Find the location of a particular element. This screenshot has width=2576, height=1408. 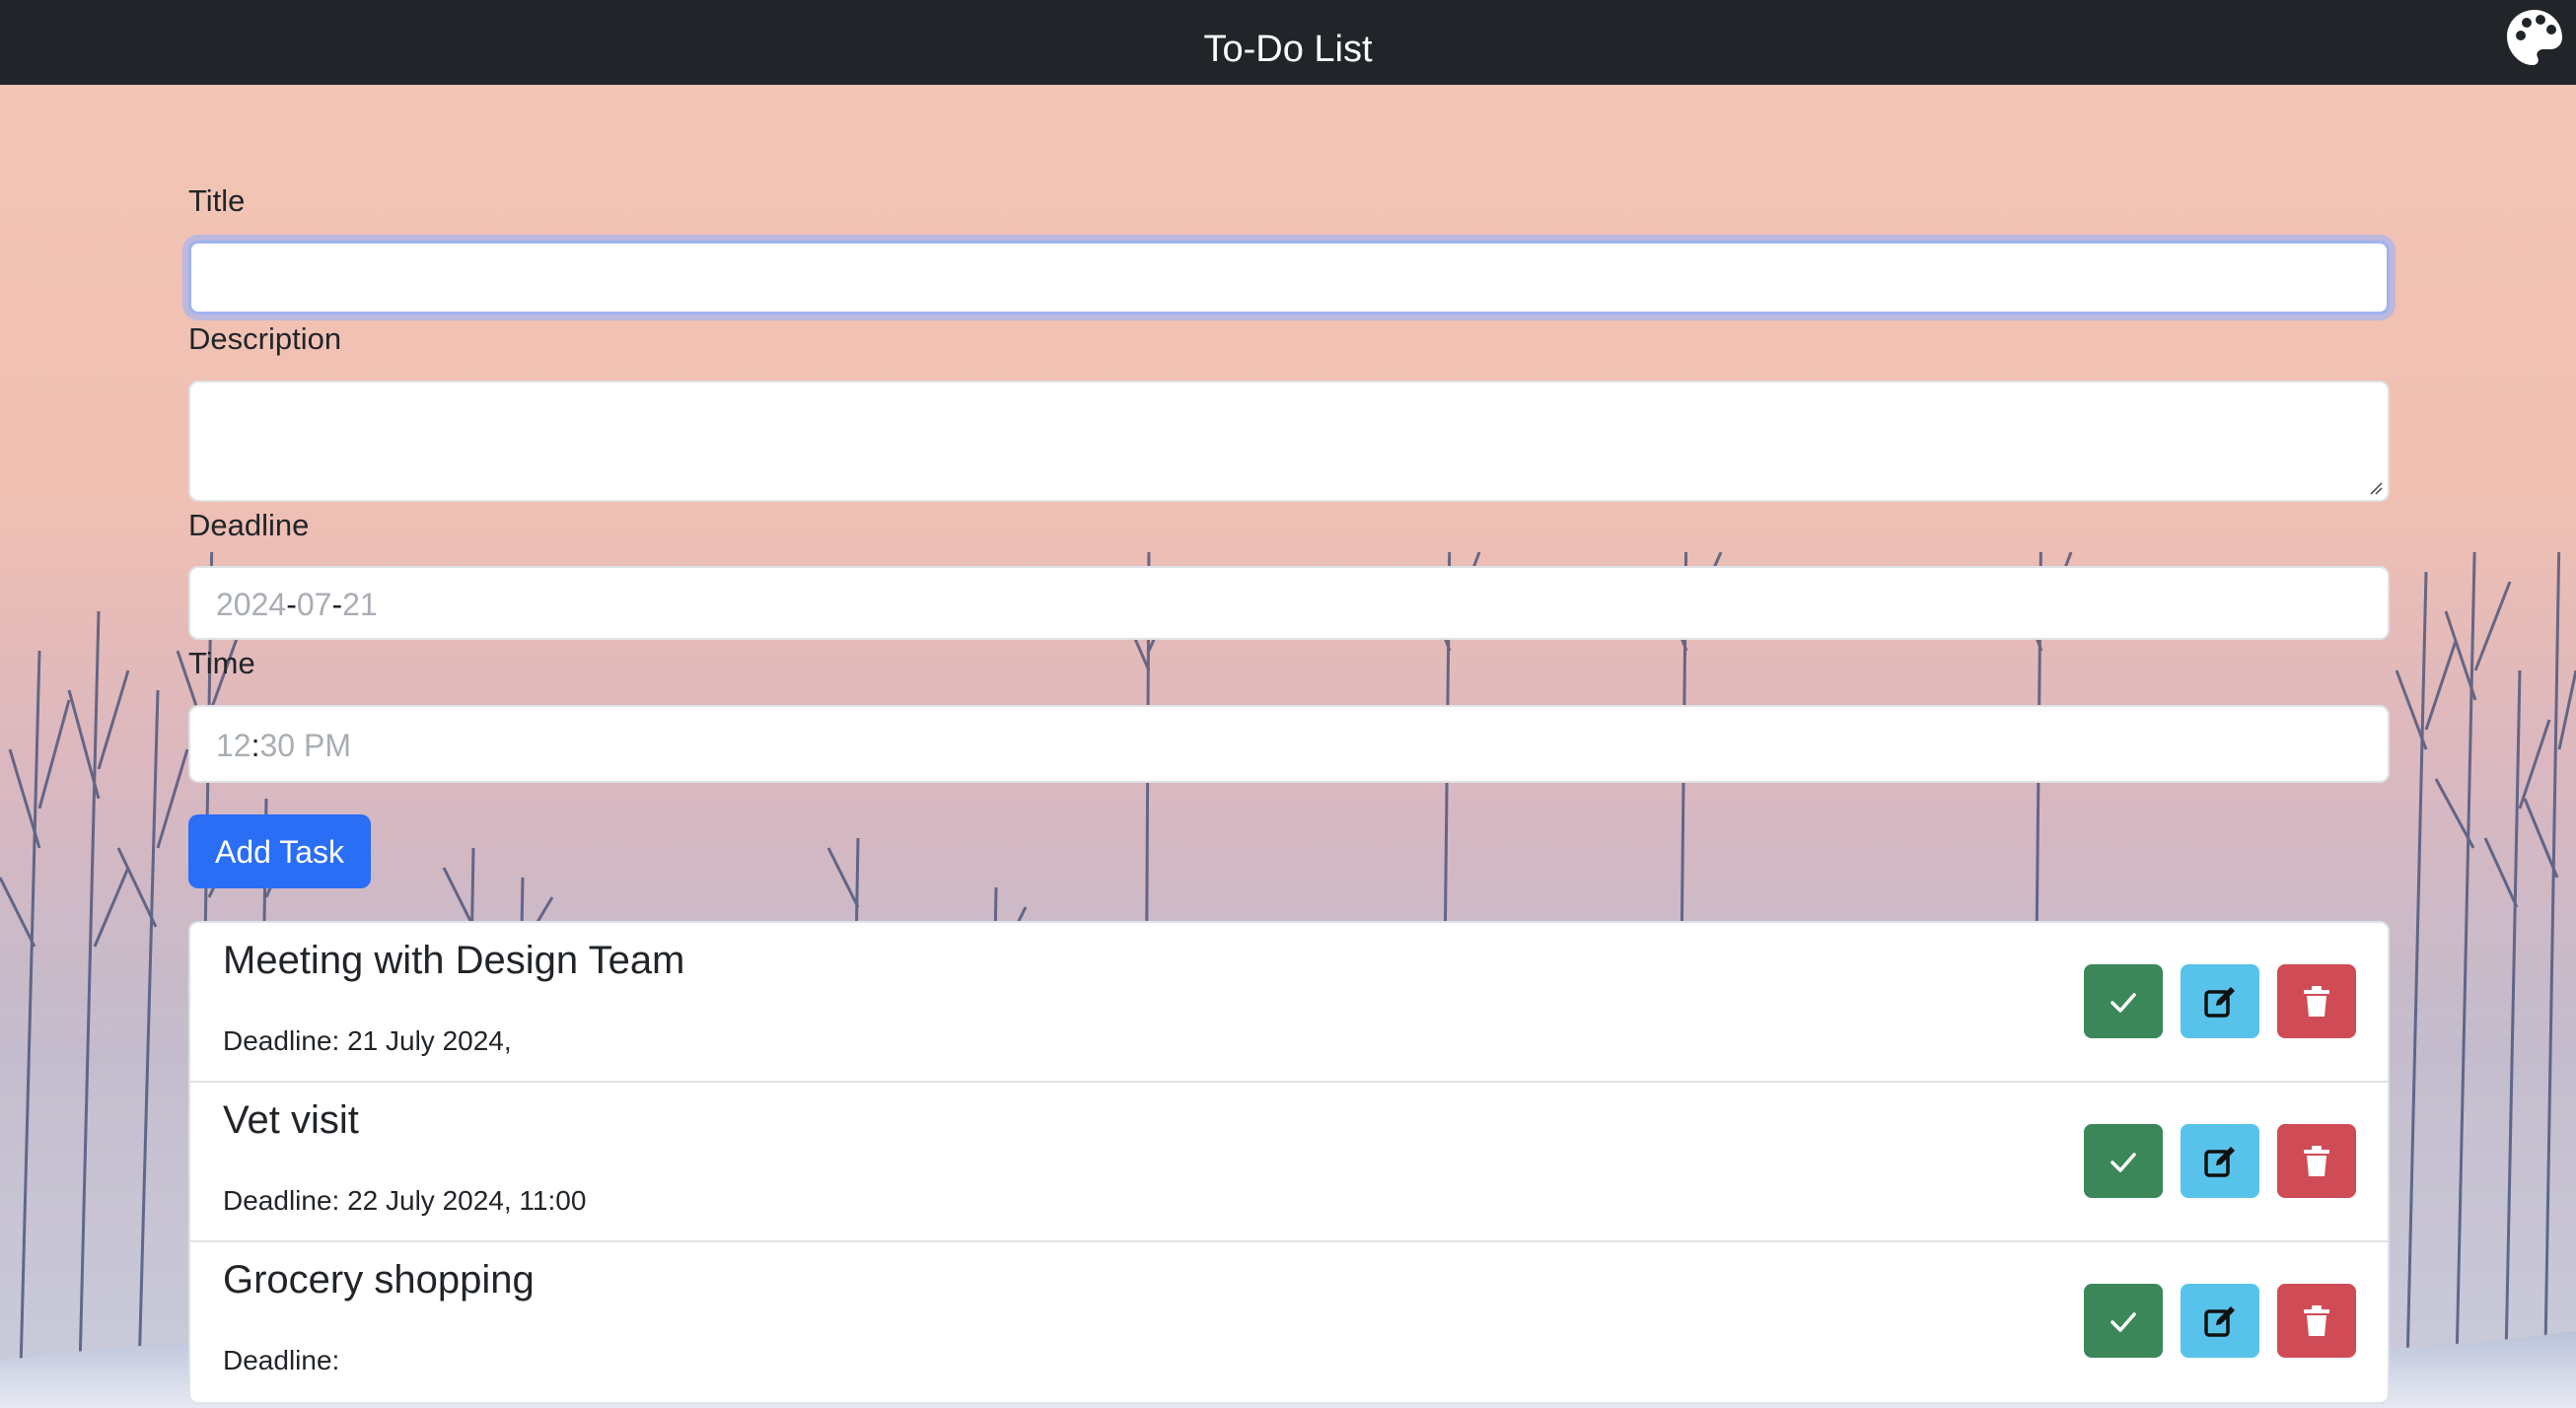

deadline-year: 2024 is located at coordinates (251, 604).